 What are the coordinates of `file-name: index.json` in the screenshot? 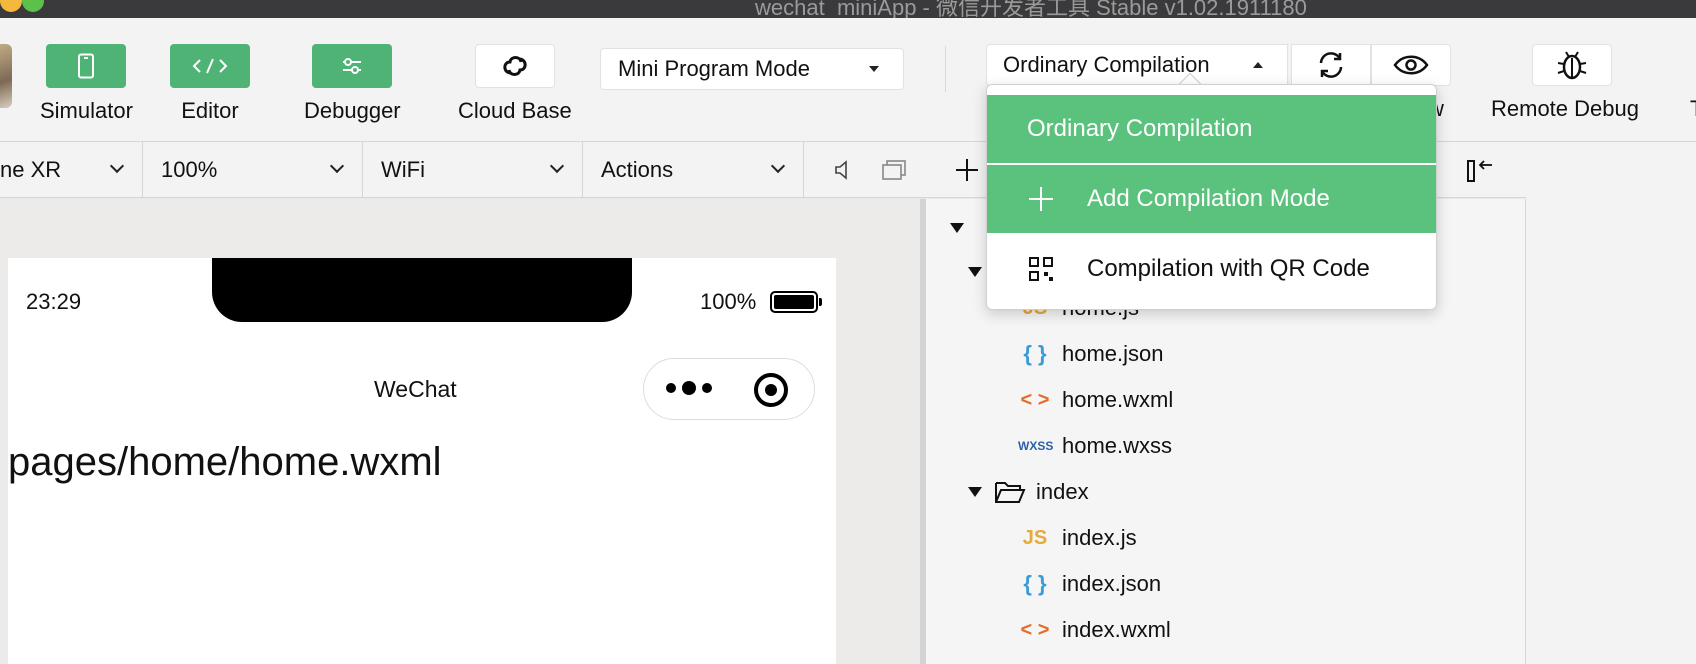 It's located at (1112, 583).